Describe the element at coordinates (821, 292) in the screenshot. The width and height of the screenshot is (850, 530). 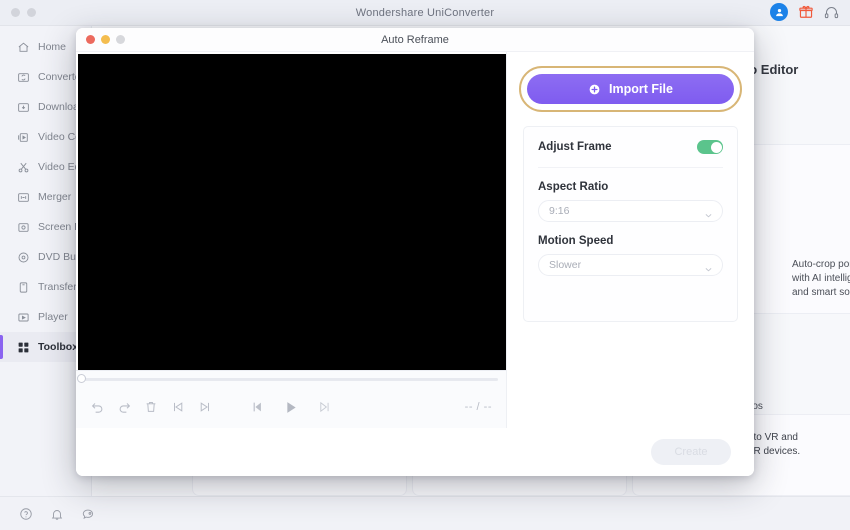
I see `promo-line-3: and smart sound` at that location.